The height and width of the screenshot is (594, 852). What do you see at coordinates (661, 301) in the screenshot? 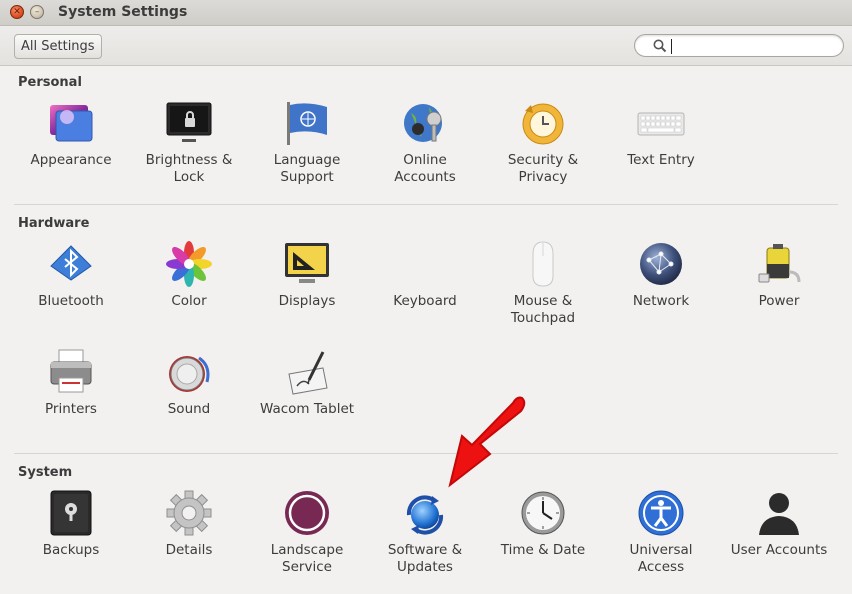
I see `settings-item-label: Network` at bounding box center [661, 301].